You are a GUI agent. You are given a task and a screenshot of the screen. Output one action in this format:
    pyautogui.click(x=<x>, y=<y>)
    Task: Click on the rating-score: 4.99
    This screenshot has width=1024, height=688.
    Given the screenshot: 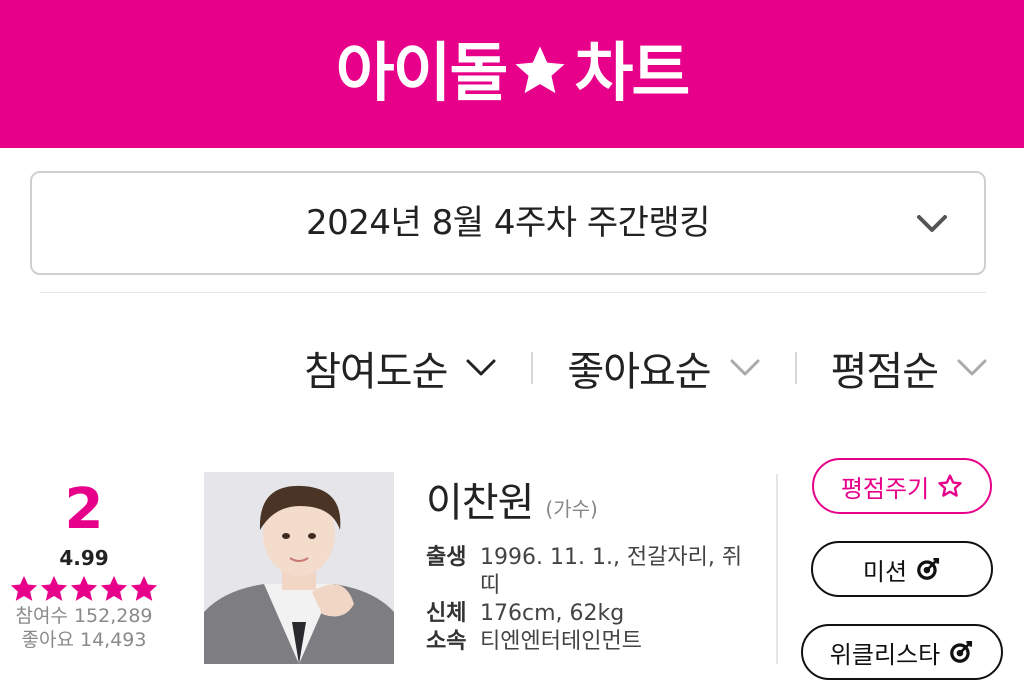 What is the action you would take?
    pyautogui.click(x=84, y=558)
    